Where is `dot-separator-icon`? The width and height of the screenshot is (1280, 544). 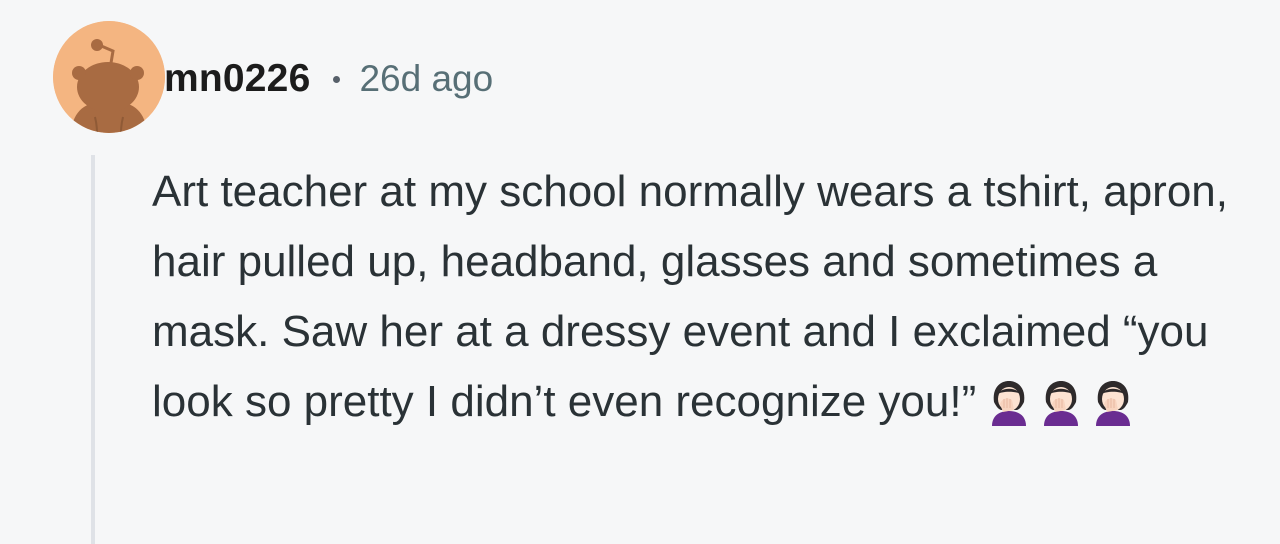
dot-separator-icon is located at coordinates (337, 79).